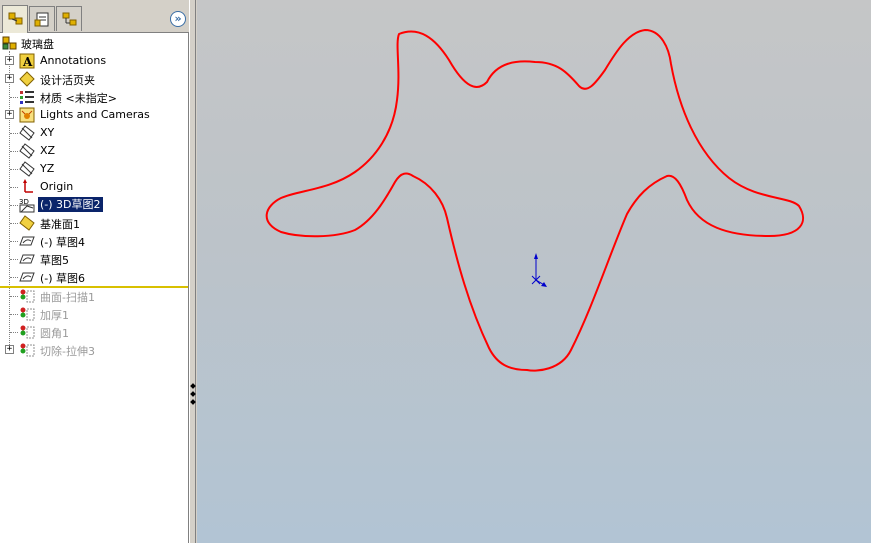 Image resolution: width=871 pixels, height=543 pixels. I want to click on feature-manager-tab, so click(15, 19).